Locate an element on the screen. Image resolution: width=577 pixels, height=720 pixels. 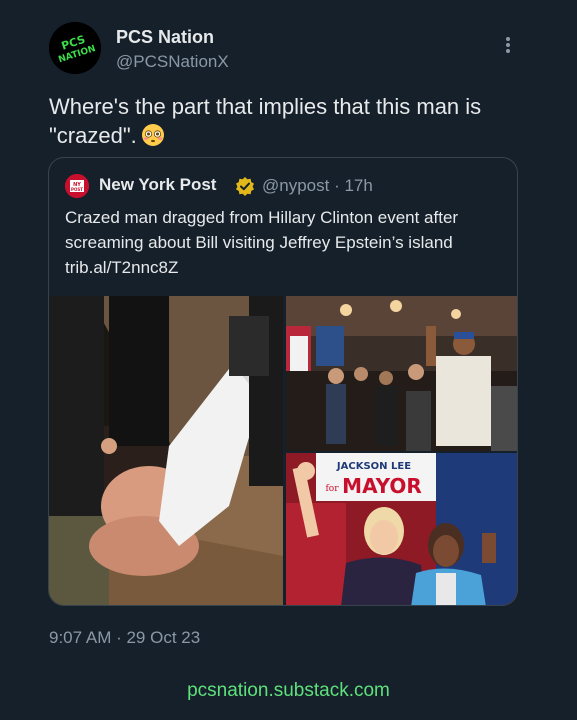
nypost-avatar: NY POST is located at coordinates (77, 186).